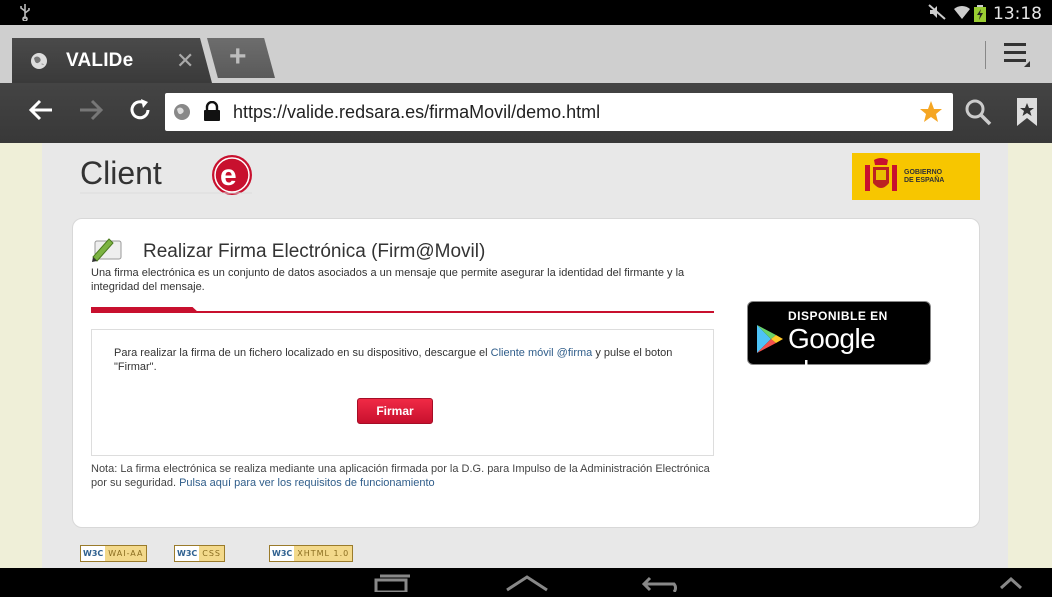 The width and height of the screenshot is (1052, 597). What do you see at coordinates (91, 112) in the screenshot?
I see `forward-icon` at bounding box center [91, 112].